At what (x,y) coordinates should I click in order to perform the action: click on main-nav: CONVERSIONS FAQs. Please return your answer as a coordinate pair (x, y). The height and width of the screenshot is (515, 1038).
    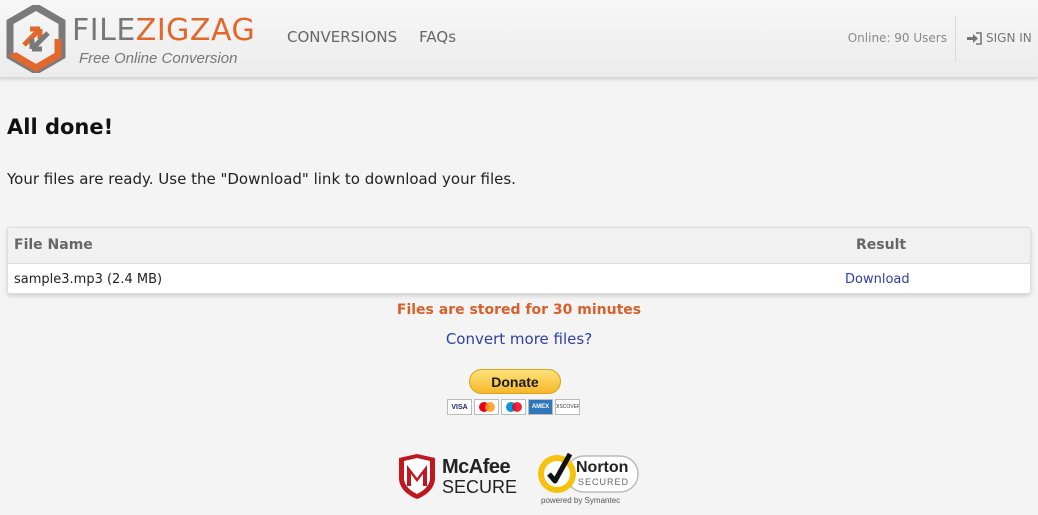
    Looking at the image, I should click on (371, 37).